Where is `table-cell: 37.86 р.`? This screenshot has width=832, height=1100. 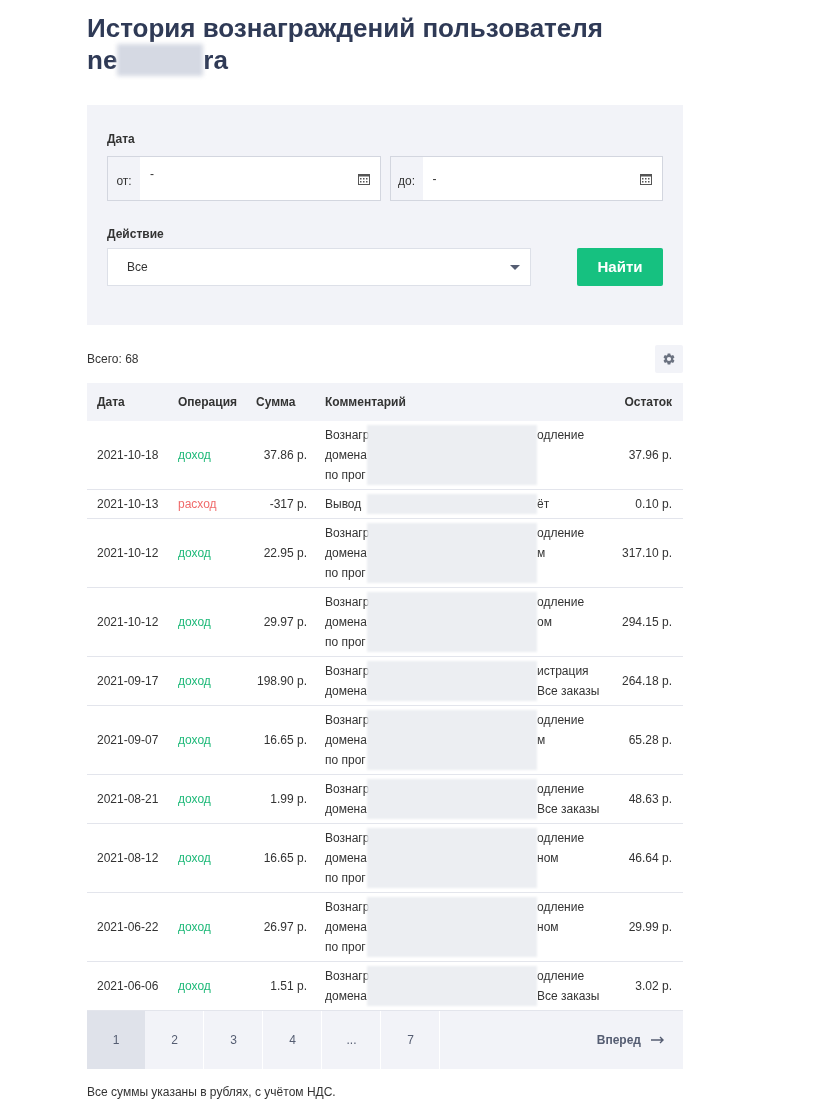 table-cell: 37.86 р. is located at coordinates (280, 455).